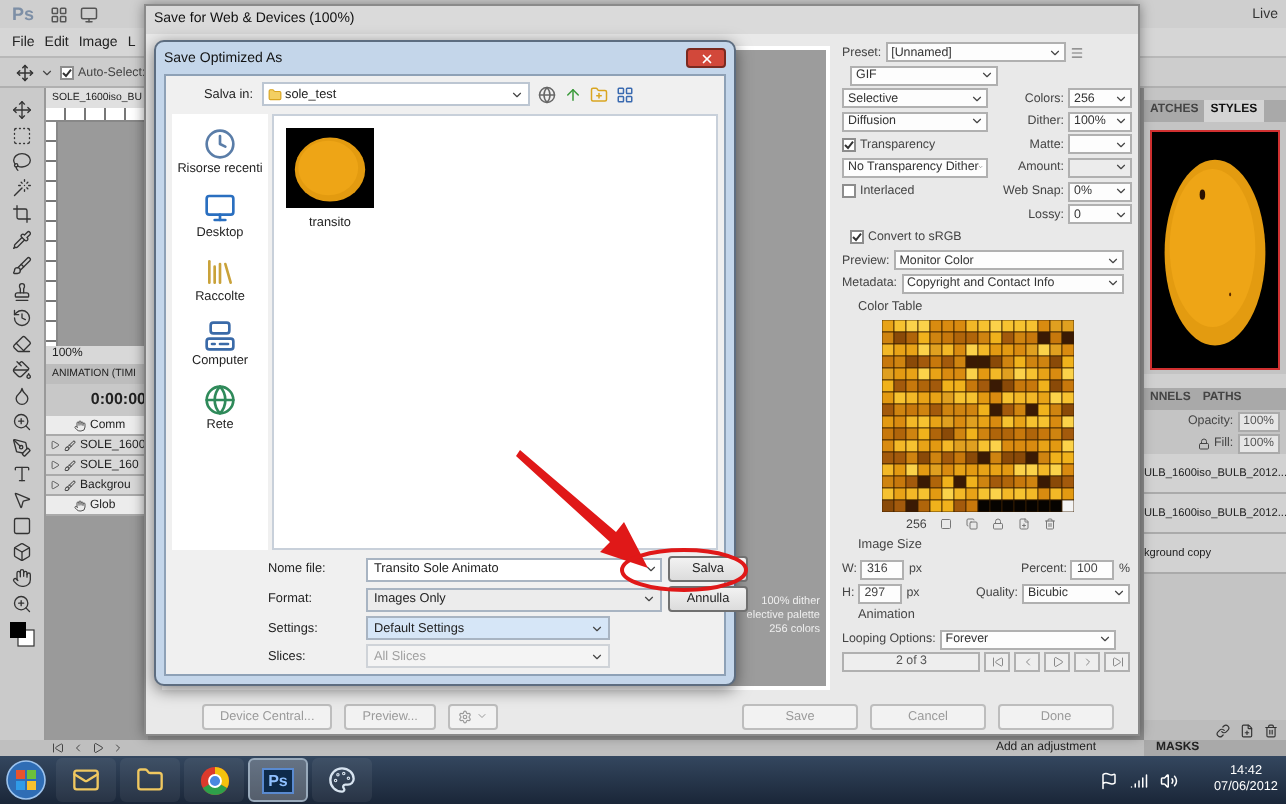  I want to click on brush-icon, so click(22, 266).